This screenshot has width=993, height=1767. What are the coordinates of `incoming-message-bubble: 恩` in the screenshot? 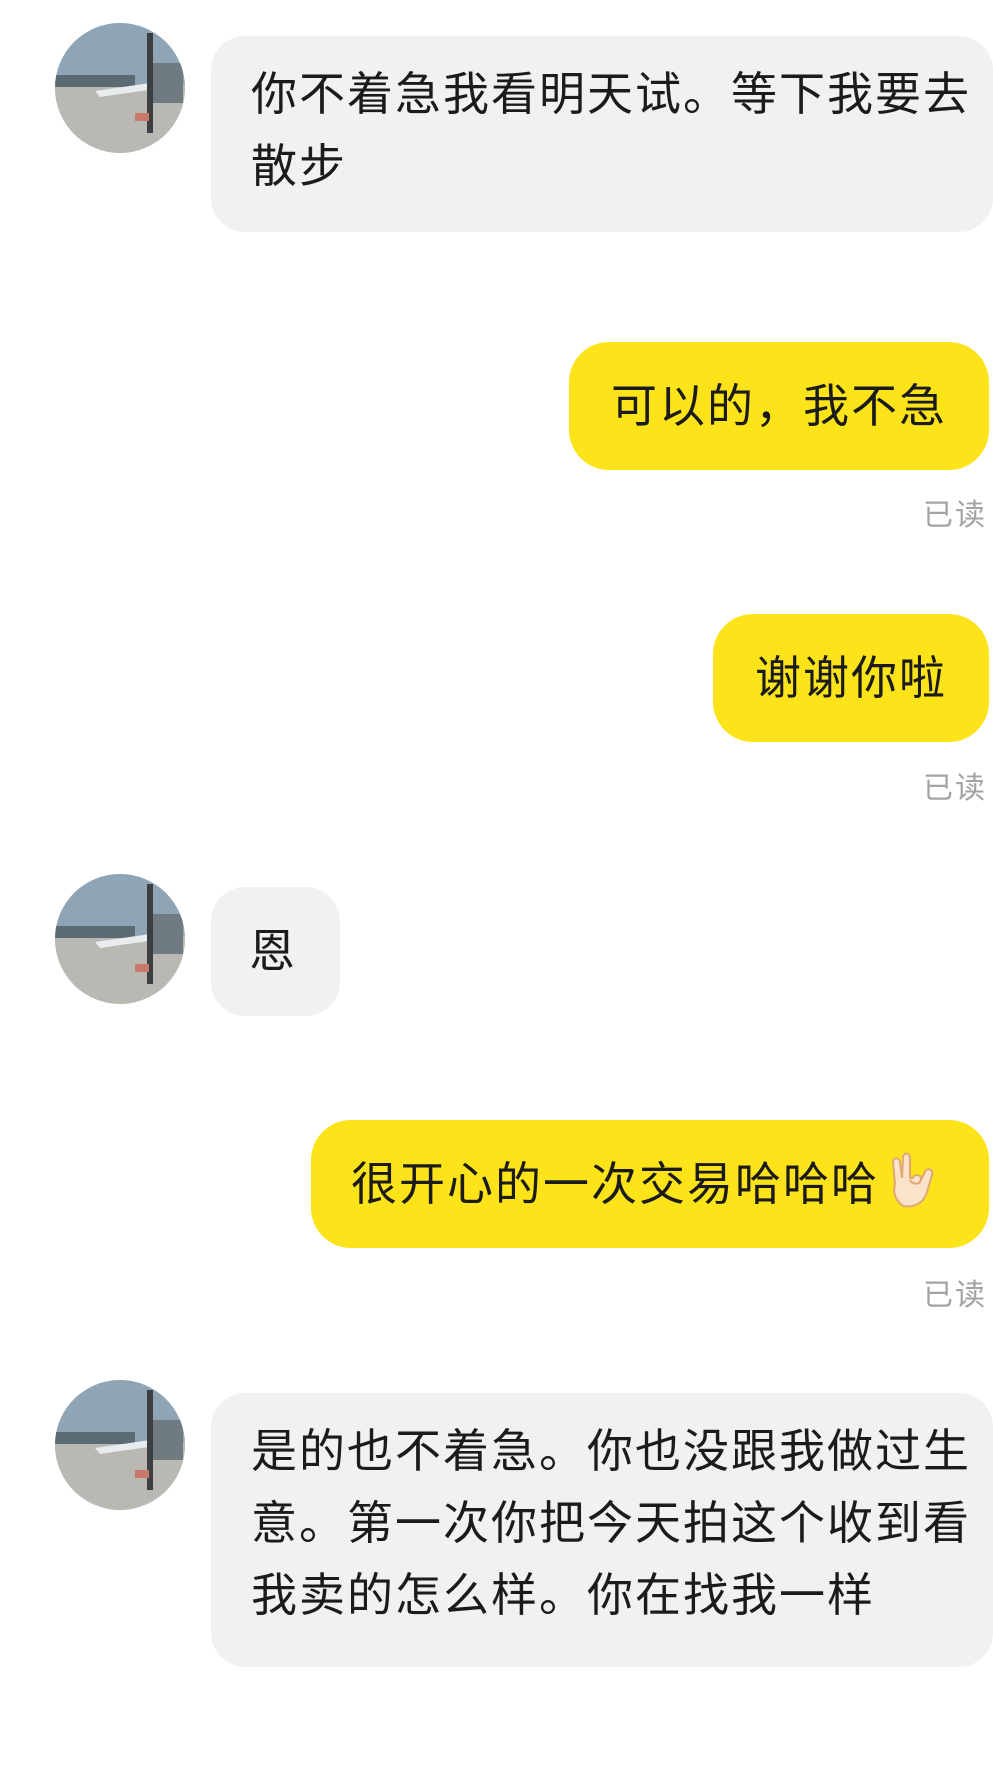 It's located at (275, 951).